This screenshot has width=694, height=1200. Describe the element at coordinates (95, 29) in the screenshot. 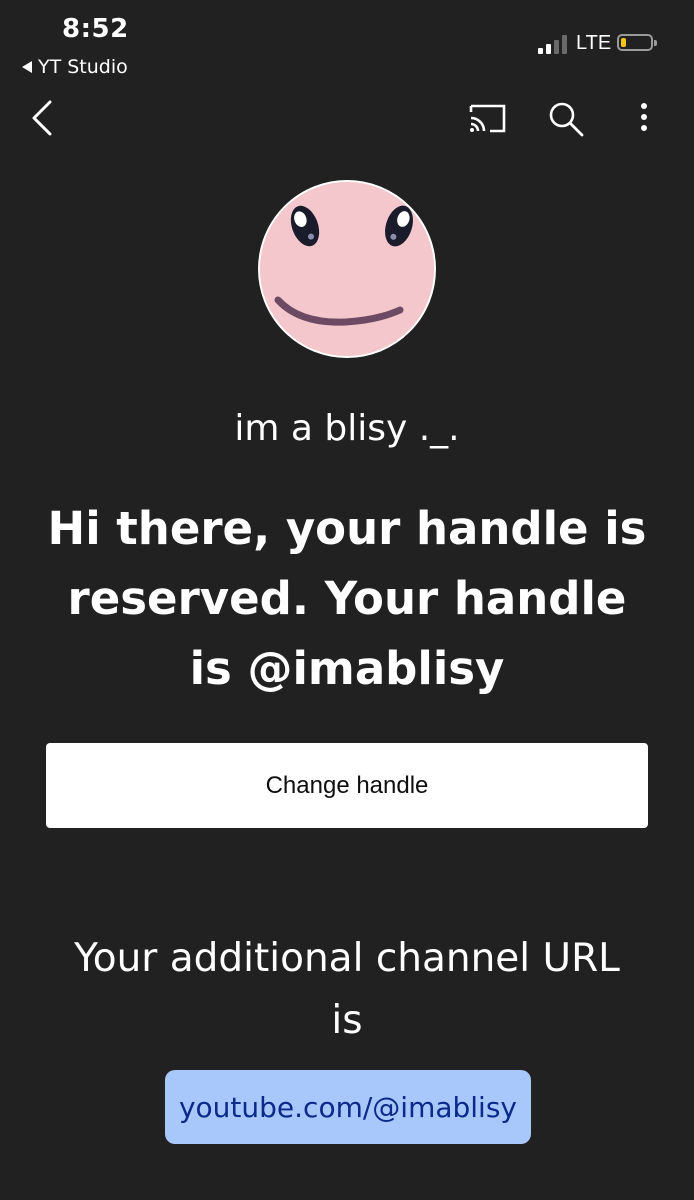

I see `status-time: 8:52` at that location.